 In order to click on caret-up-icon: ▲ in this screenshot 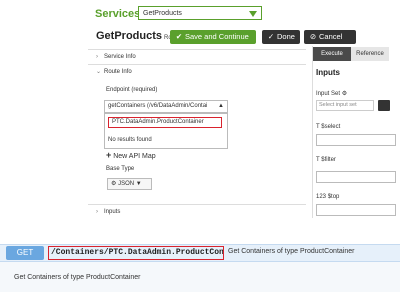, I will do `click(221, 106)`.